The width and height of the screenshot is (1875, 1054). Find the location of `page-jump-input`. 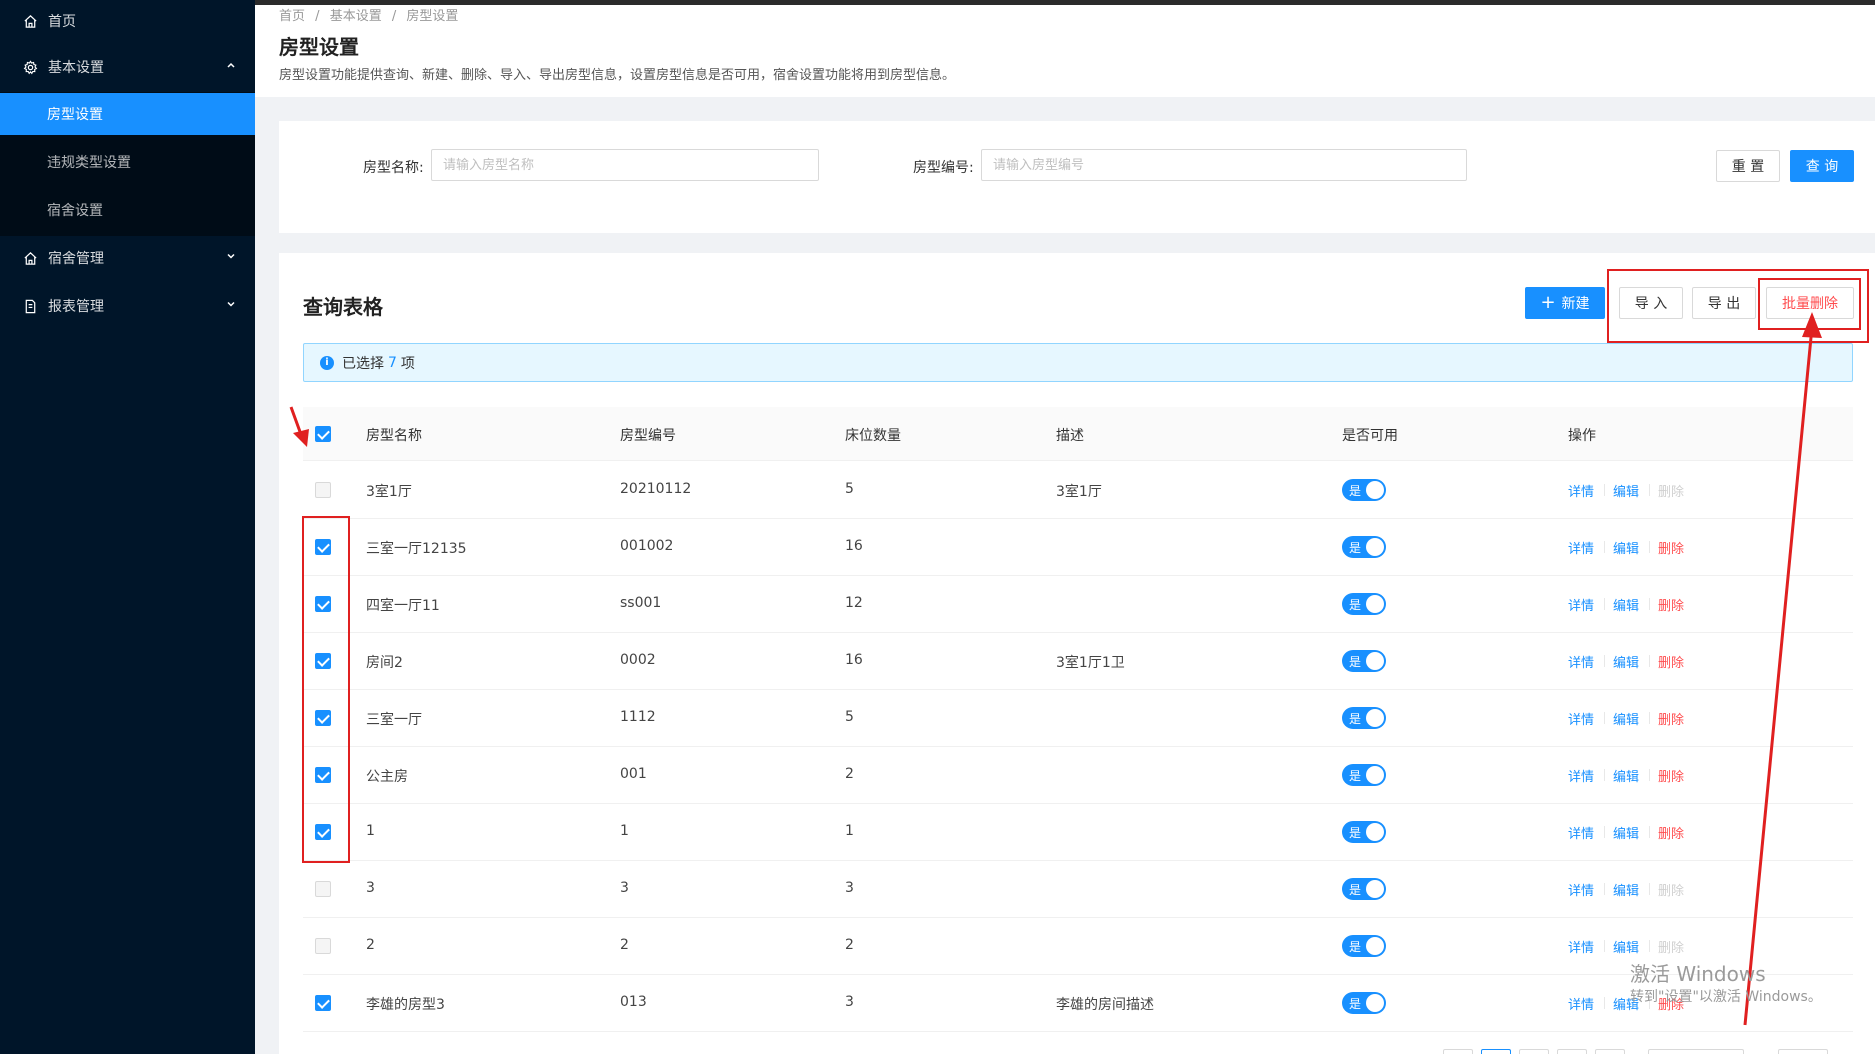

page-jump-input is located at coordinates (1803, 1051).